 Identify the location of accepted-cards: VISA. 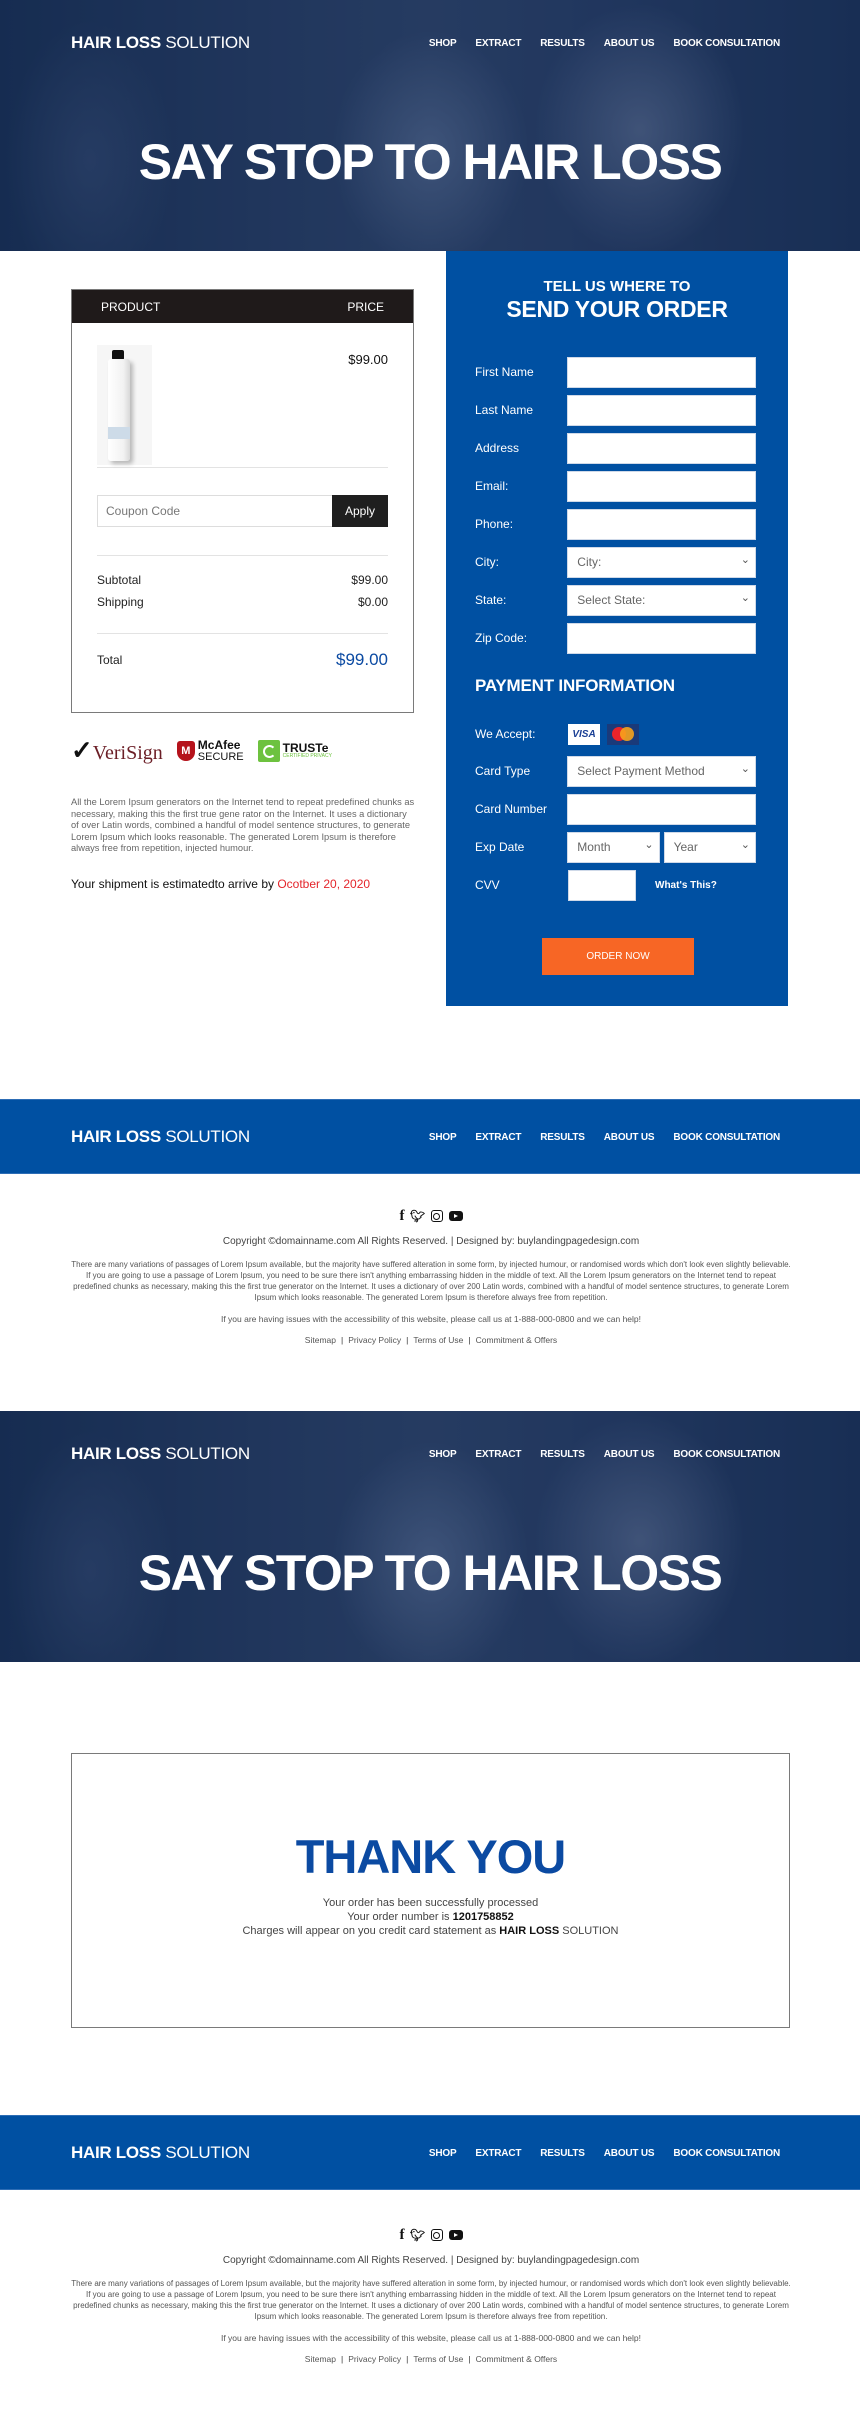
(603, 734).